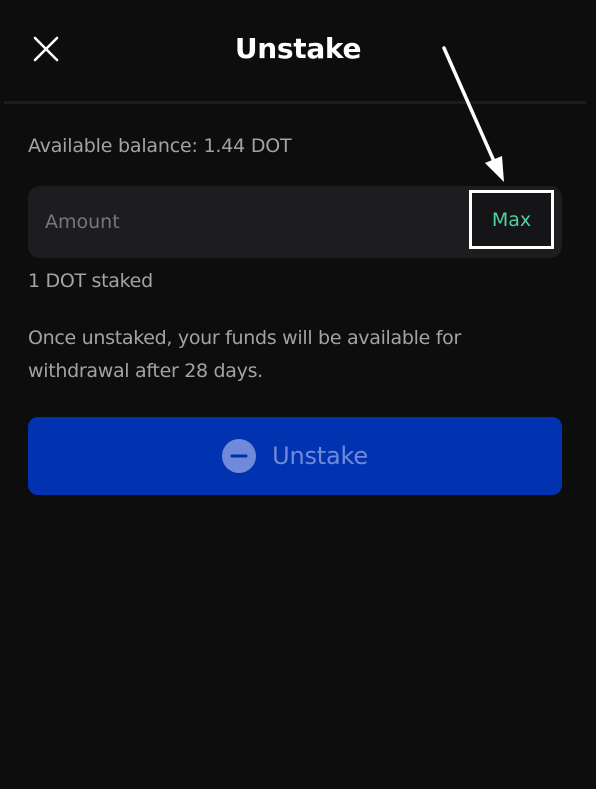 The width and height of the screenshot is (596, 789). Describe the element at coordinates (243, 222) in the screenshot. I see `amount-input` at that location.